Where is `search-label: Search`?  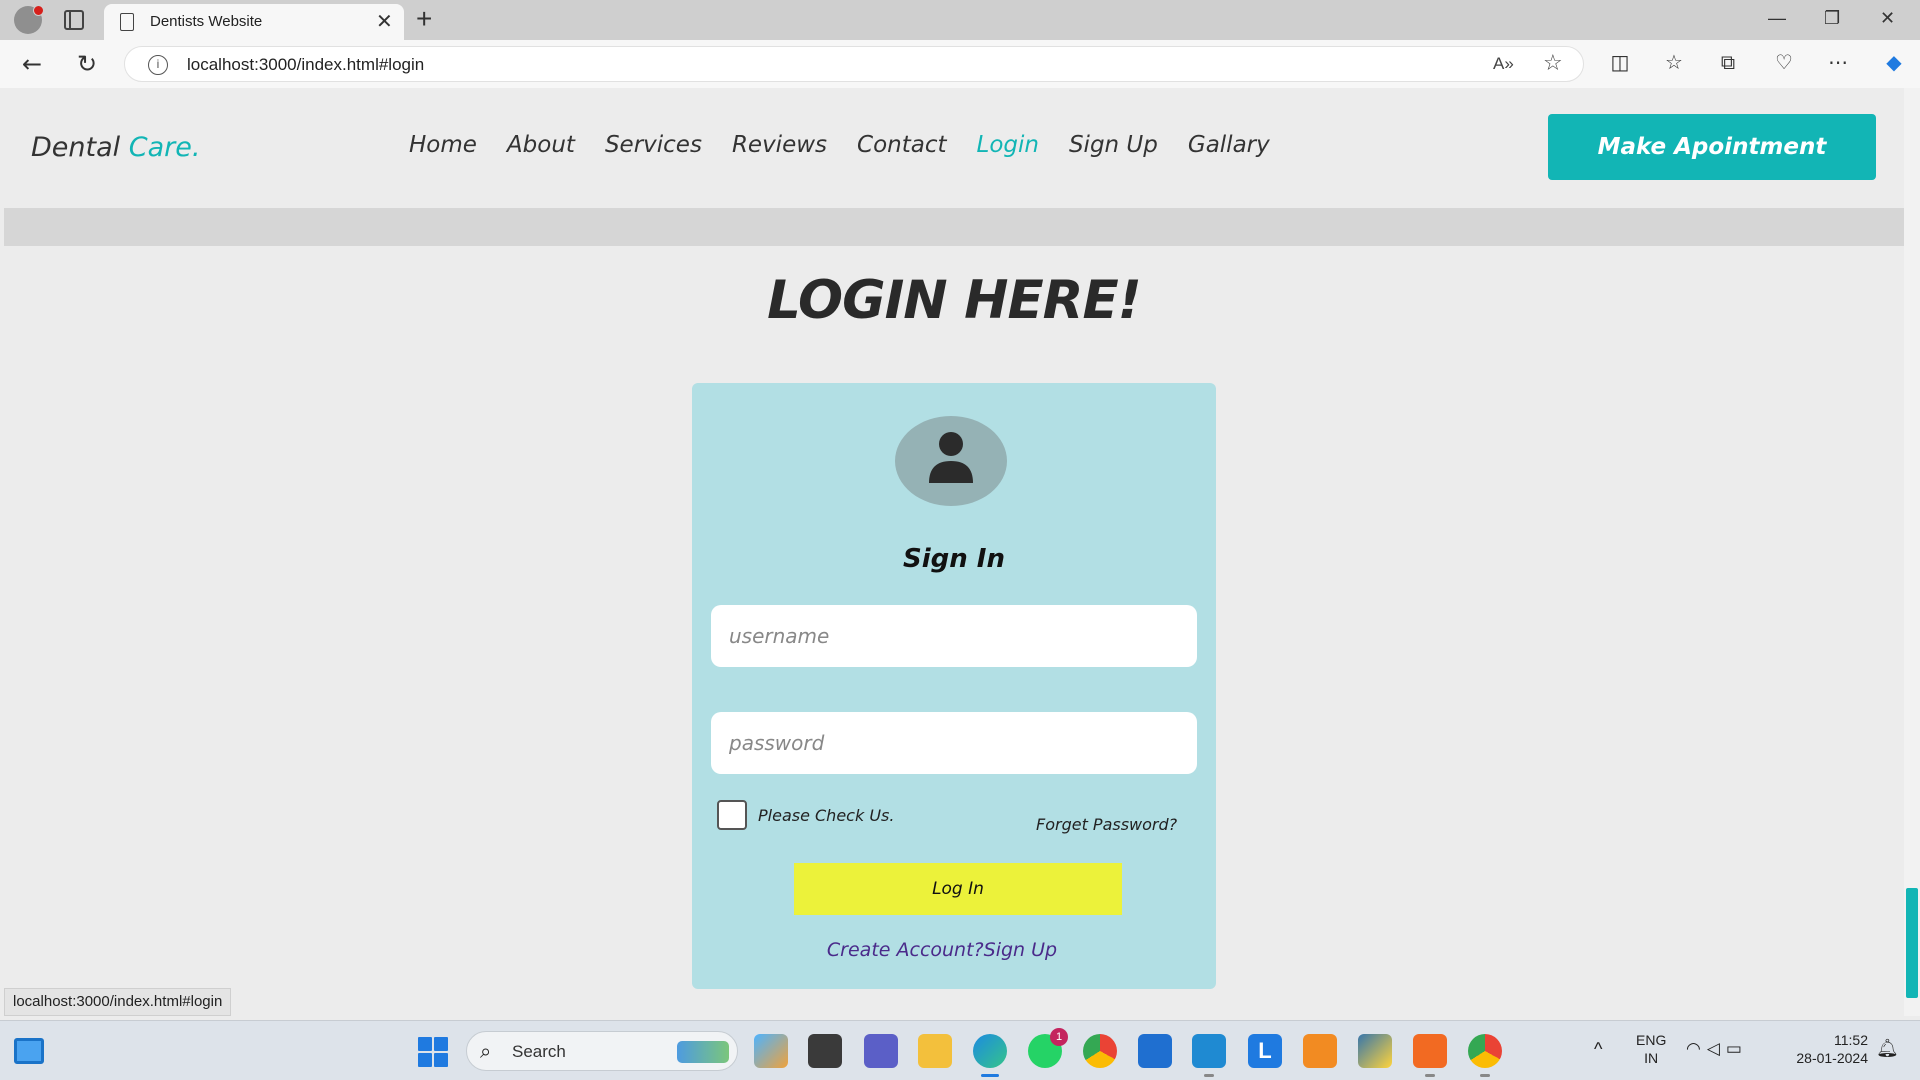 search-label: Search is located at coordinates (539, 1051).